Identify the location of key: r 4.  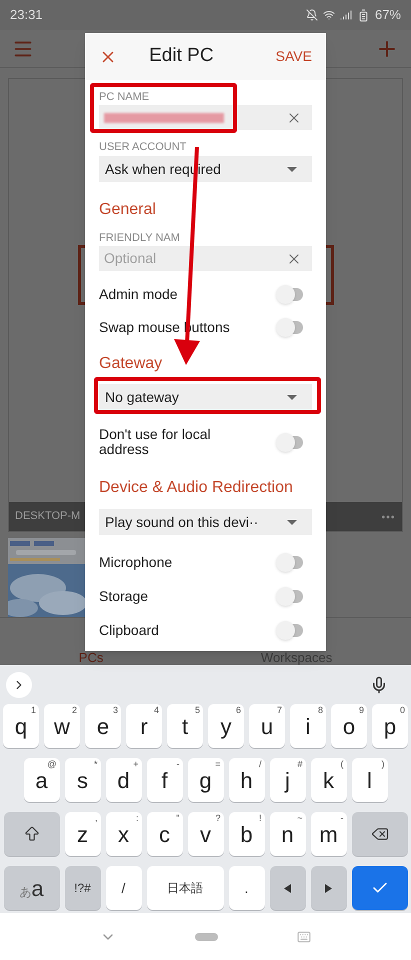
(144, 726).